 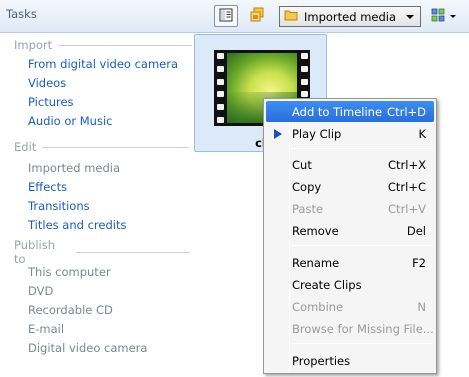 What do you see at coordinates (59, 206) in the screenshot?
I see `task-transitions: Transitions` at bounding box center [59, 206].